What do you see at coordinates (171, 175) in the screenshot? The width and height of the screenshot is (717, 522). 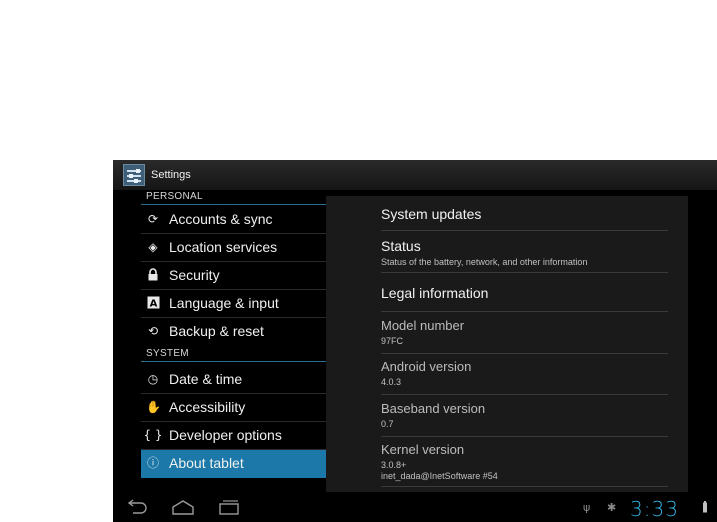 I see `app-title: Settings` at bounding box center [171, 175].